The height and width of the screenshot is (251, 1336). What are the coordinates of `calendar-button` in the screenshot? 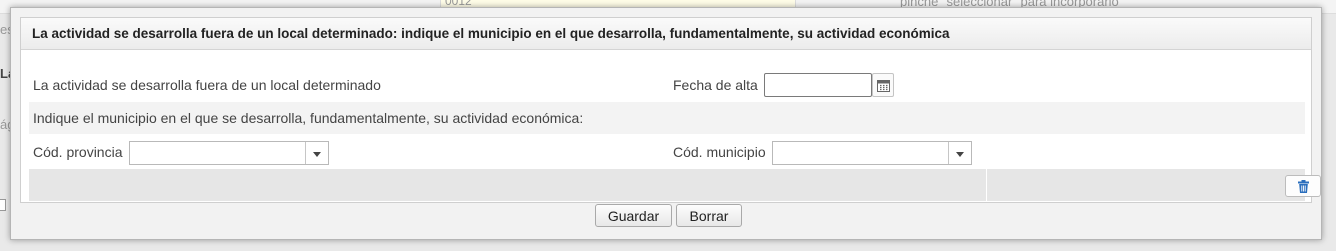 It's located at (883, 85).